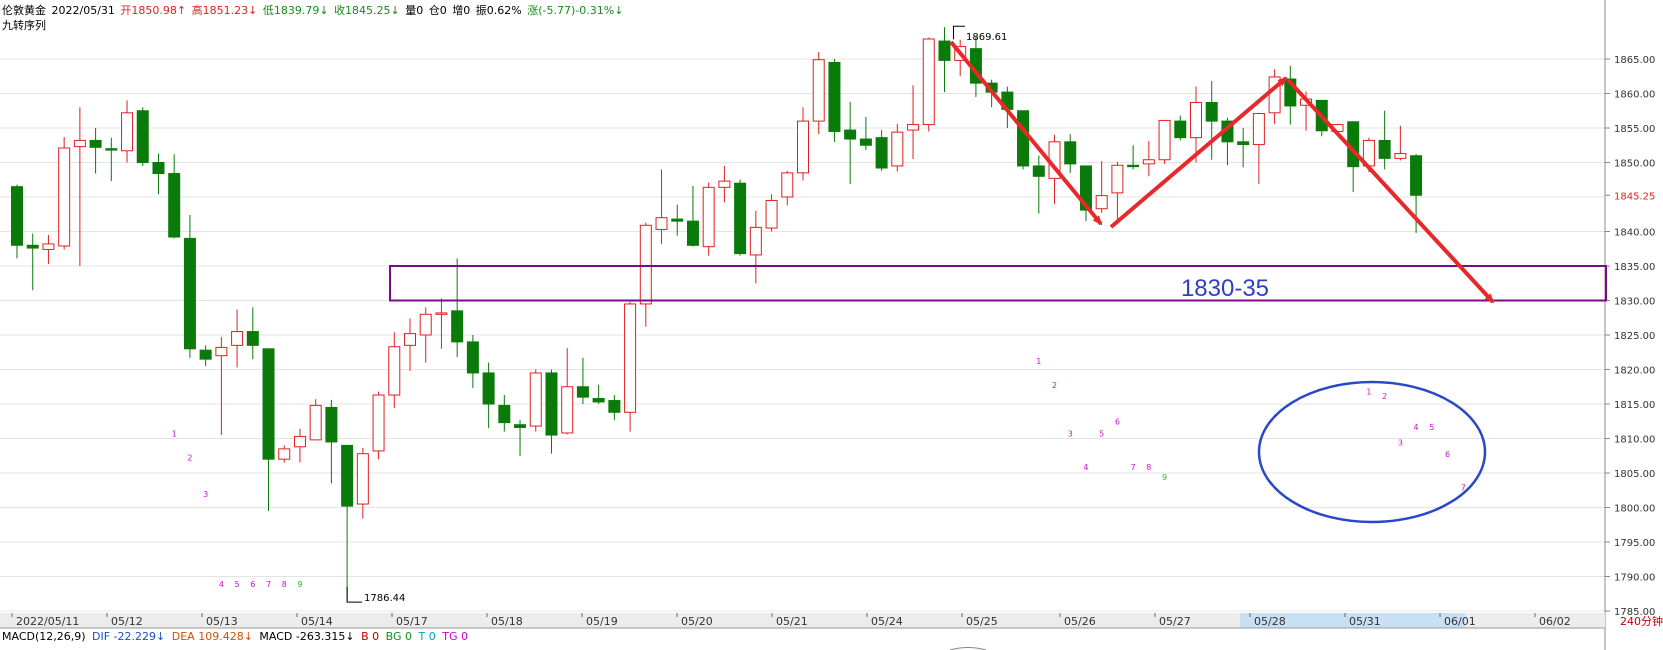  Describe the element at coordinates (1634, 405) in the screenshot. I see `price-tick-label: 1815.00` at that location.